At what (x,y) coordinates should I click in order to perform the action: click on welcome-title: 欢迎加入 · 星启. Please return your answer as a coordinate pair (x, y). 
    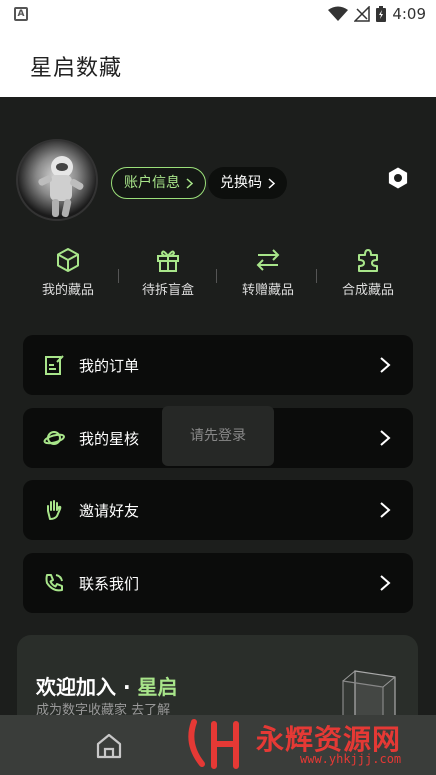
    Looking at the image, I should click on (107, 685).